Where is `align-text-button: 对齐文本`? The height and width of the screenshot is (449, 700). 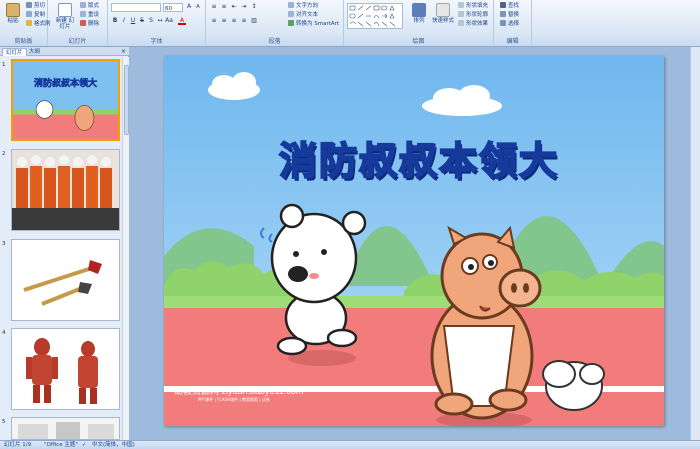
align-text-button: 对齐文本 is located at coordinates (303, 15).